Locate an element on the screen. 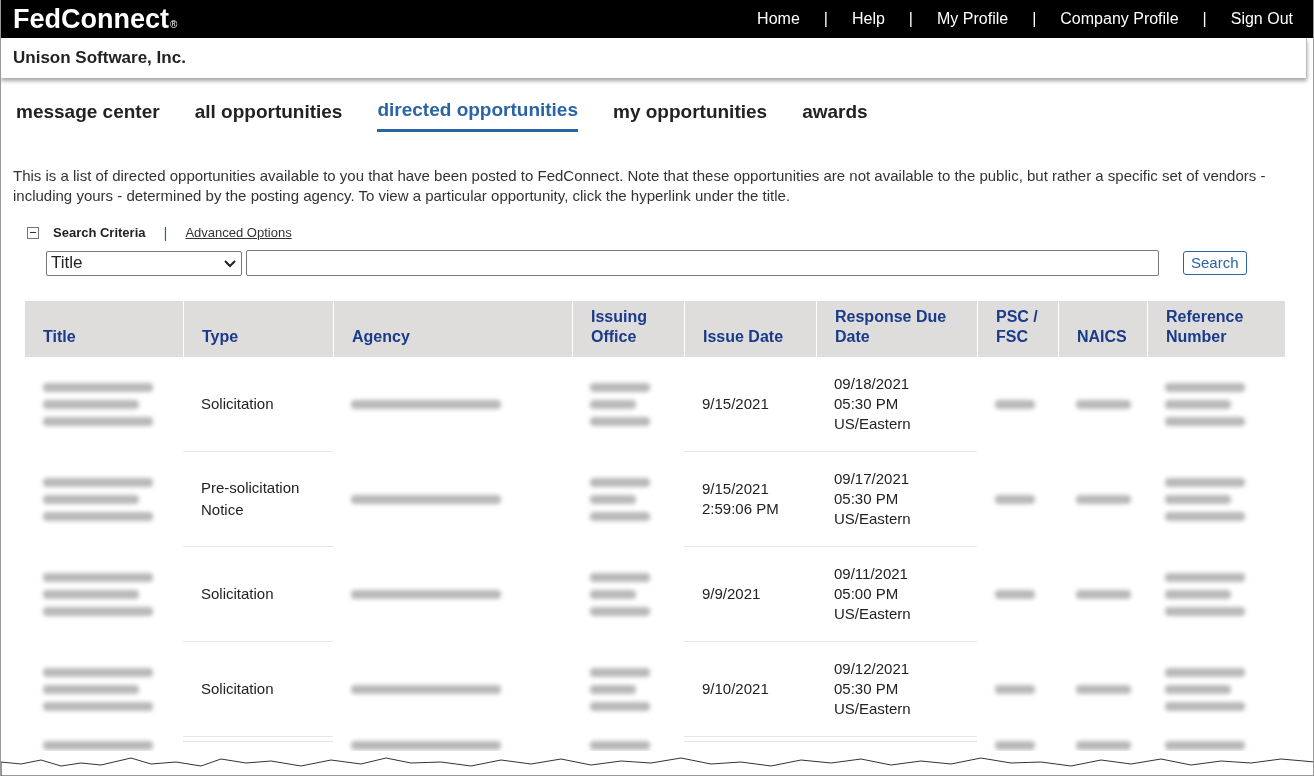  advanced-options-link: Advanced Options is located at coordinates (238, 233).